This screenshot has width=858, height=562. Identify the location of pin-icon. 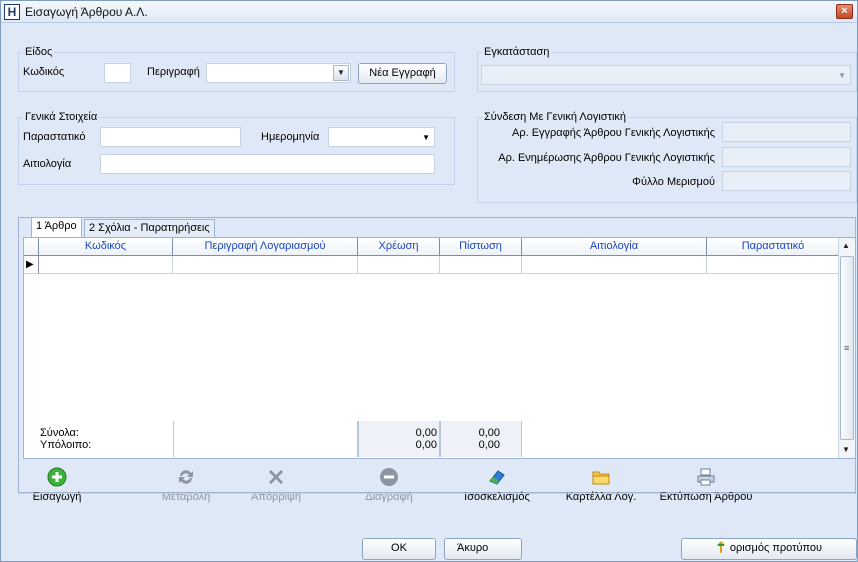
(721, 547).